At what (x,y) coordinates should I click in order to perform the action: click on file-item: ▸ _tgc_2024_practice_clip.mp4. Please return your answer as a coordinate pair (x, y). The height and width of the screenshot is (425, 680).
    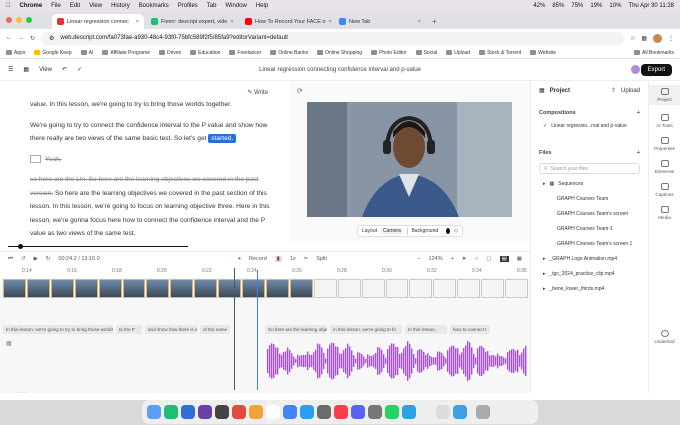
    Looking at the image, I should click on (589, 274).